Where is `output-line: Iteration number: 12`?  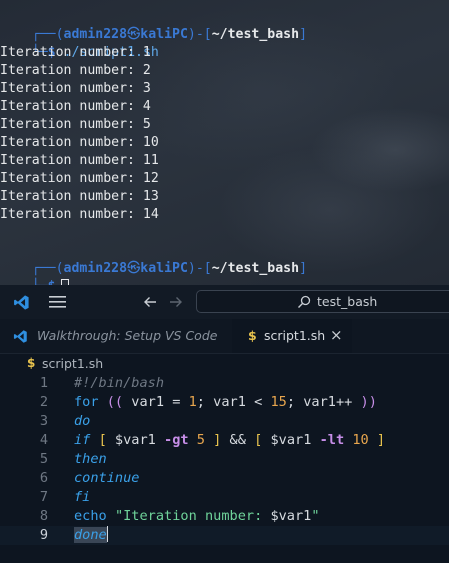 output-line: Iteration number: 12 is located at coordinates (79, 178).